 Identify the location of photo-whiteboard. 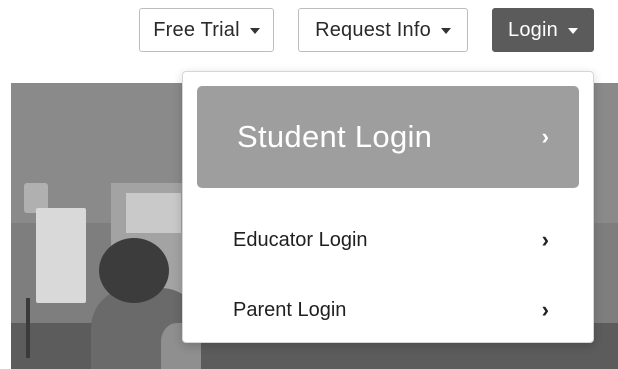
(61, 255).